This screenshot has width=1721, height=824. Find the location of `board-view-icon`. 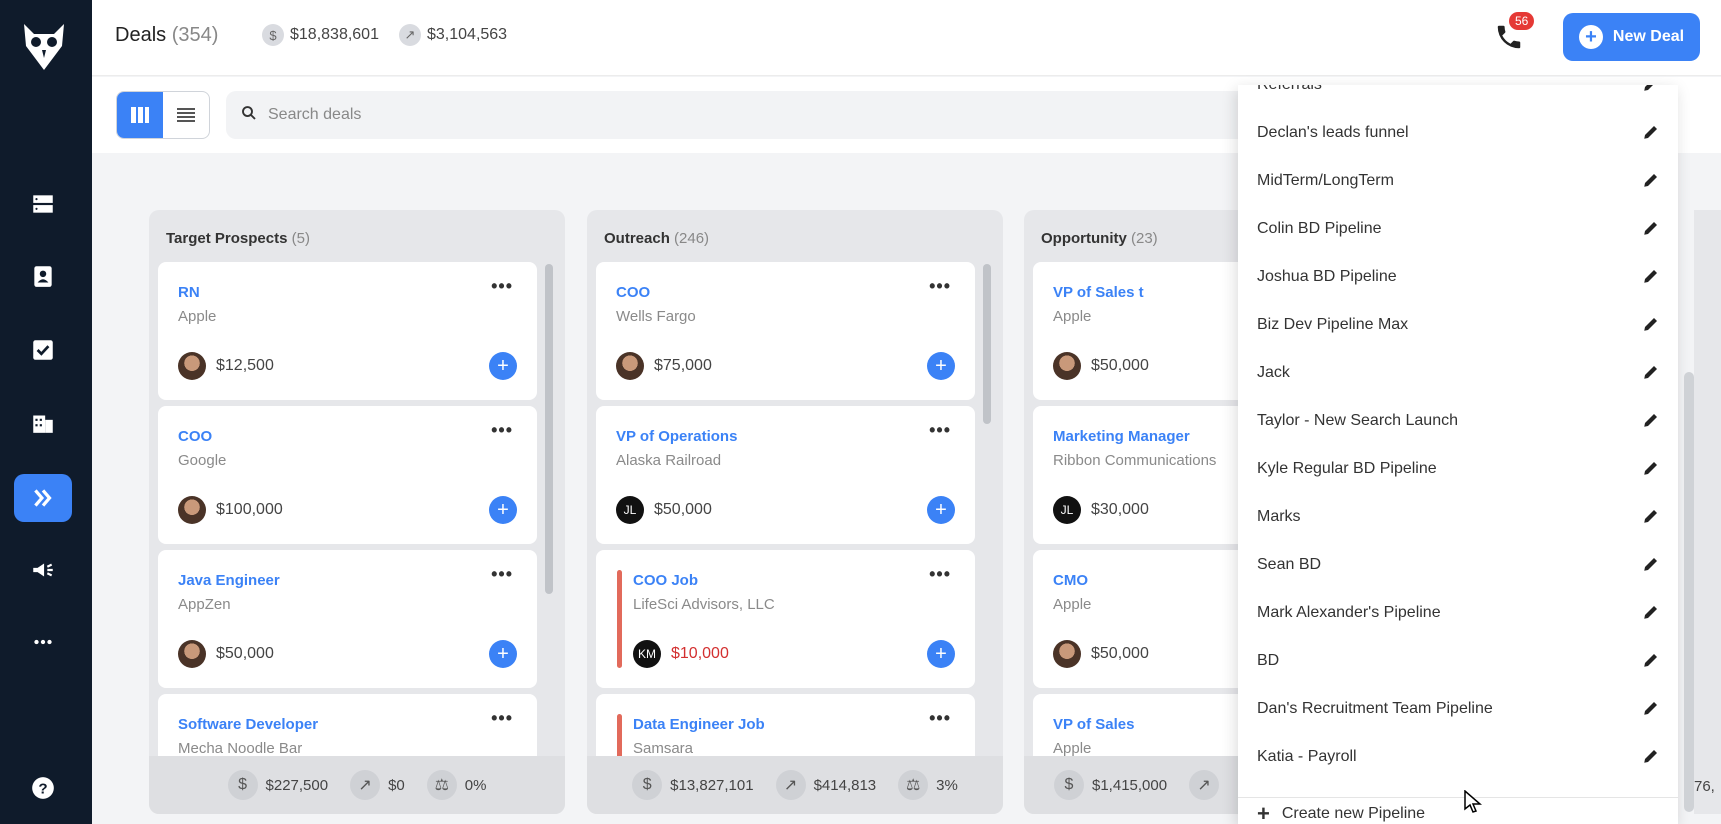

board-view-icon is located at coordinates (140, 115).